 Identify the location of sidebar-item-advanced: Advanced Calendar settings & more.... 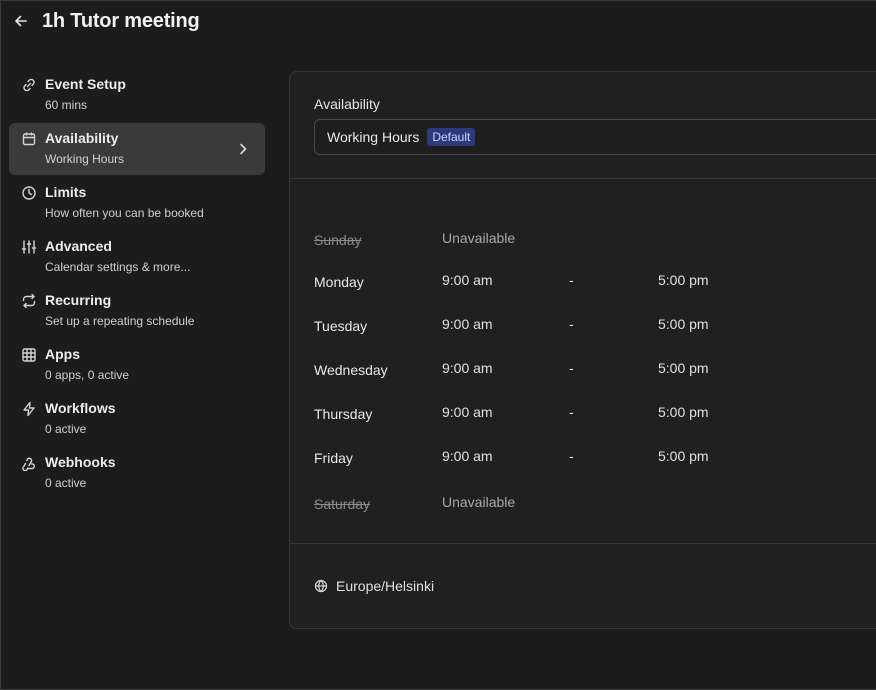
(137, 257).